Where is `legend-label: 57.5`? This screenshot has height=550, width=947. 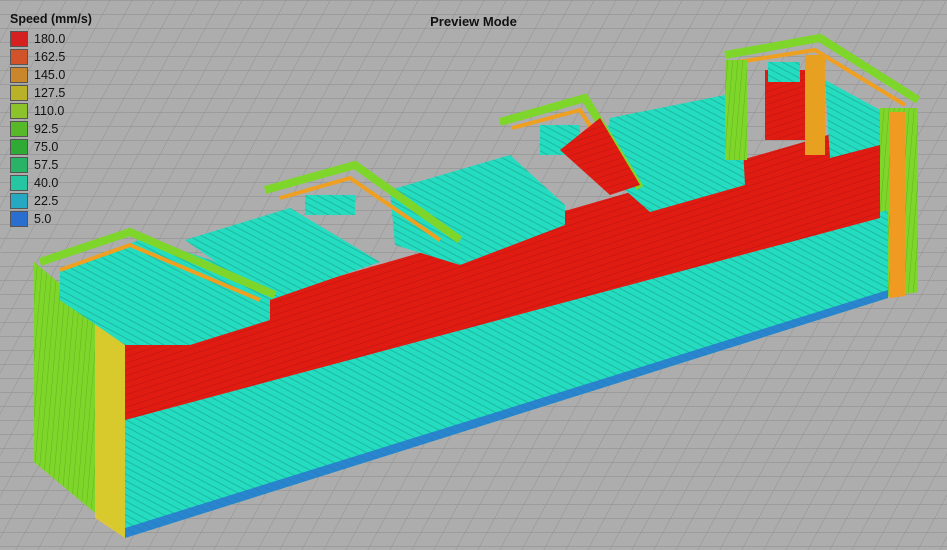
legend-label: 57.5 is located at coordinates (46, 165).